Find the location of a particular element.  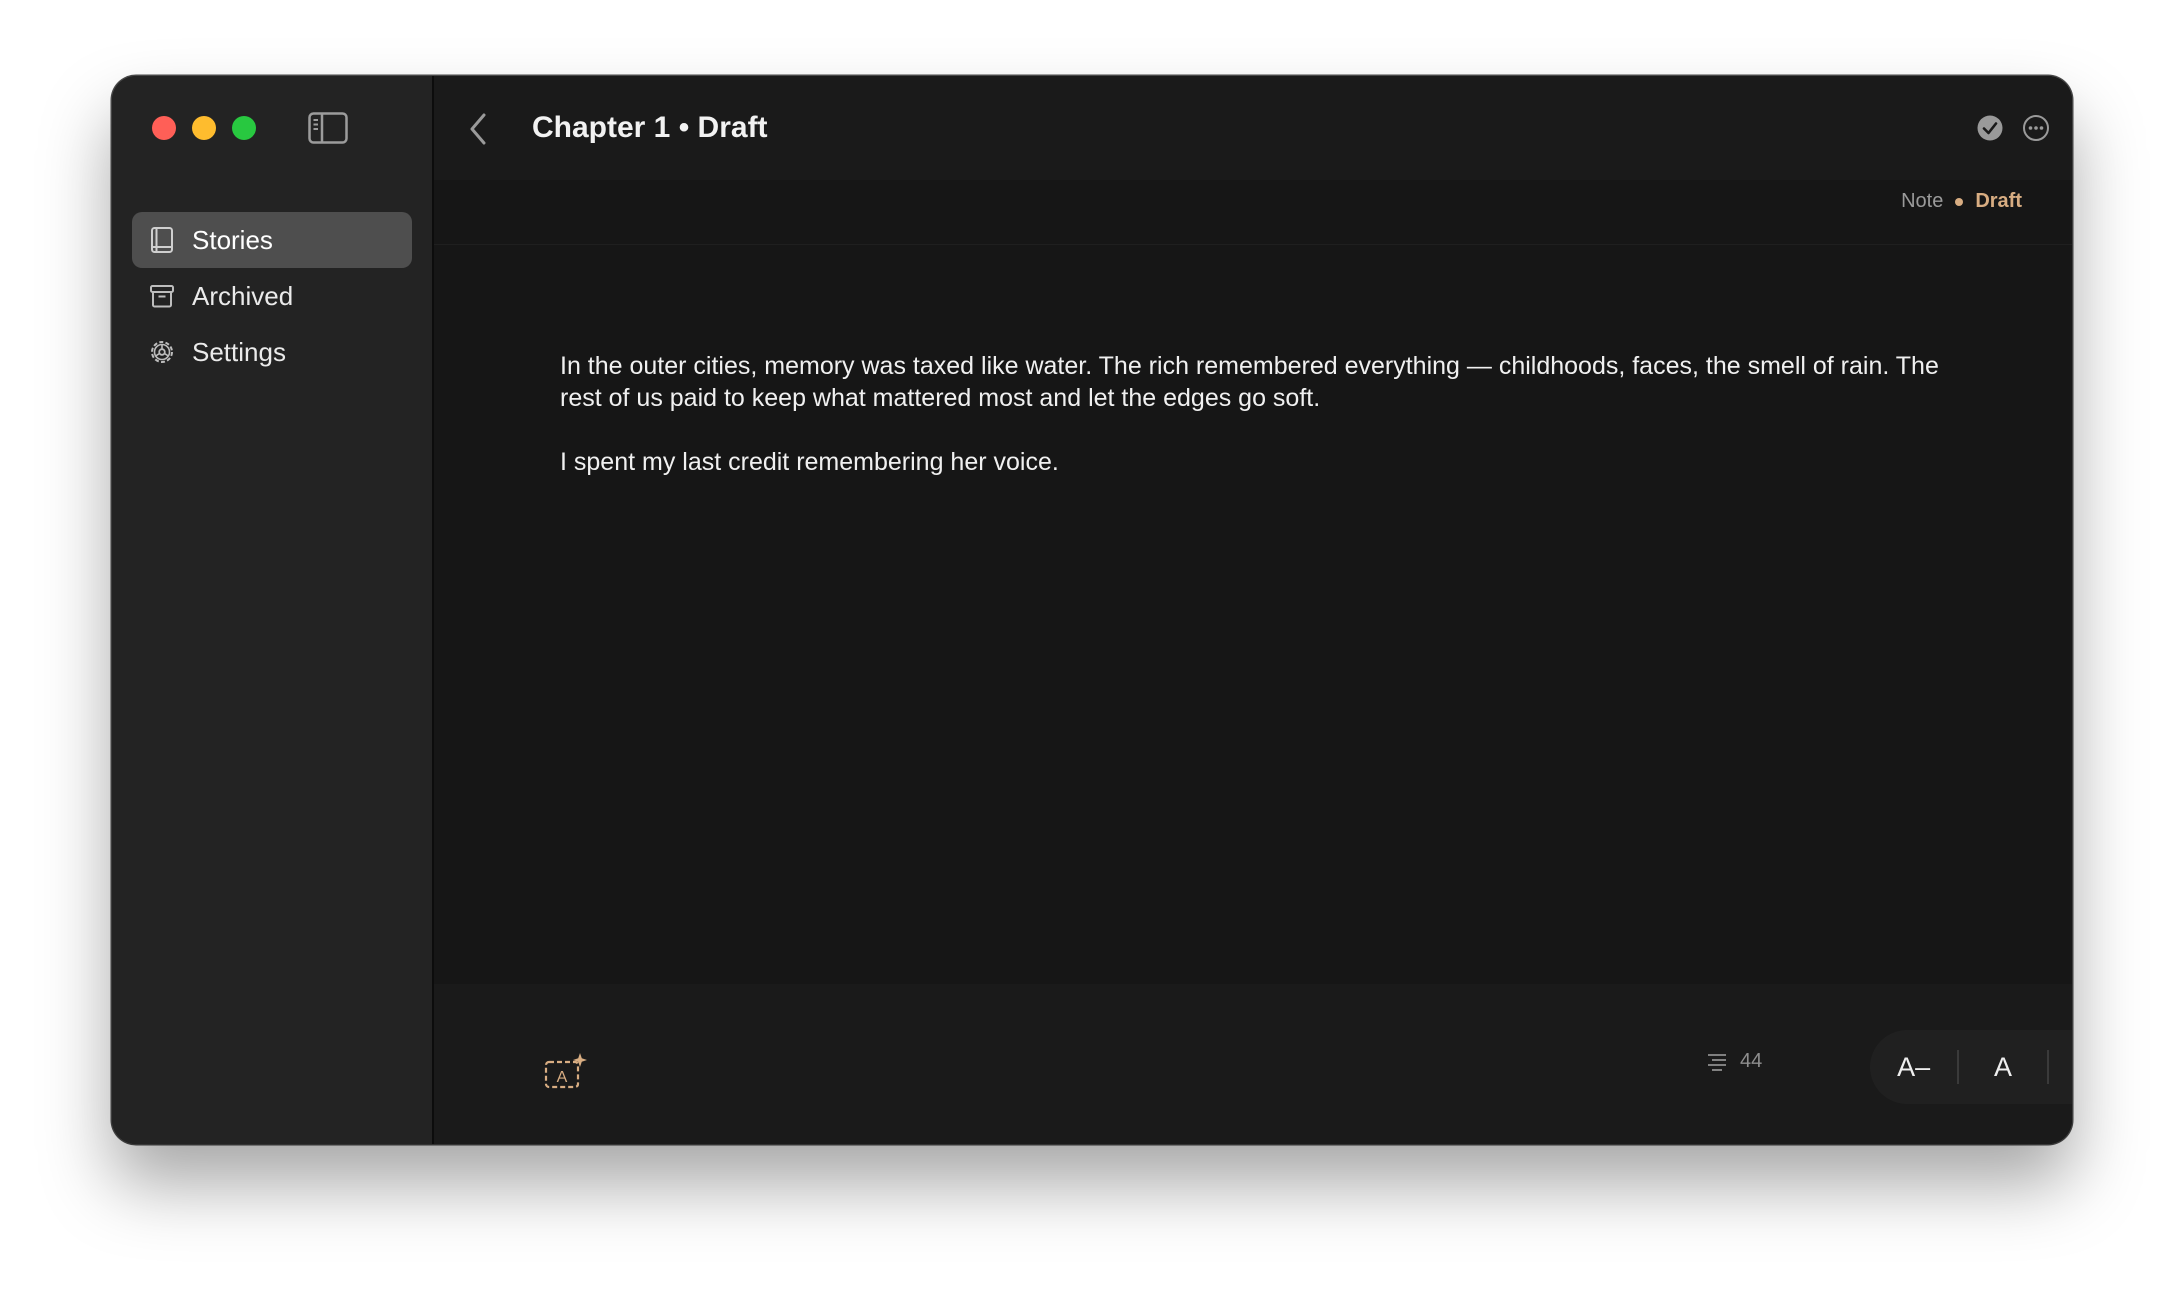

gear-icon is located at coordinates (162, 352).